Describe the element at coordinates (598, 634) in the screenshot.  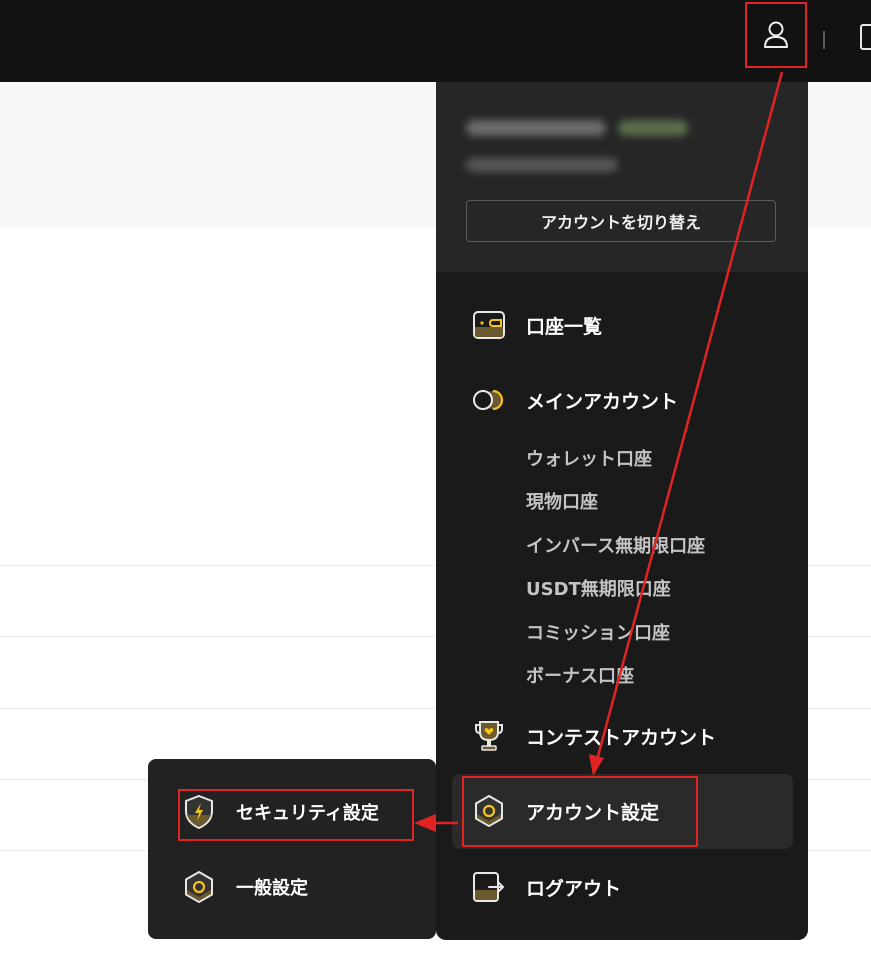
I see `sub-item-commission-account: コミッション口座` at that location.